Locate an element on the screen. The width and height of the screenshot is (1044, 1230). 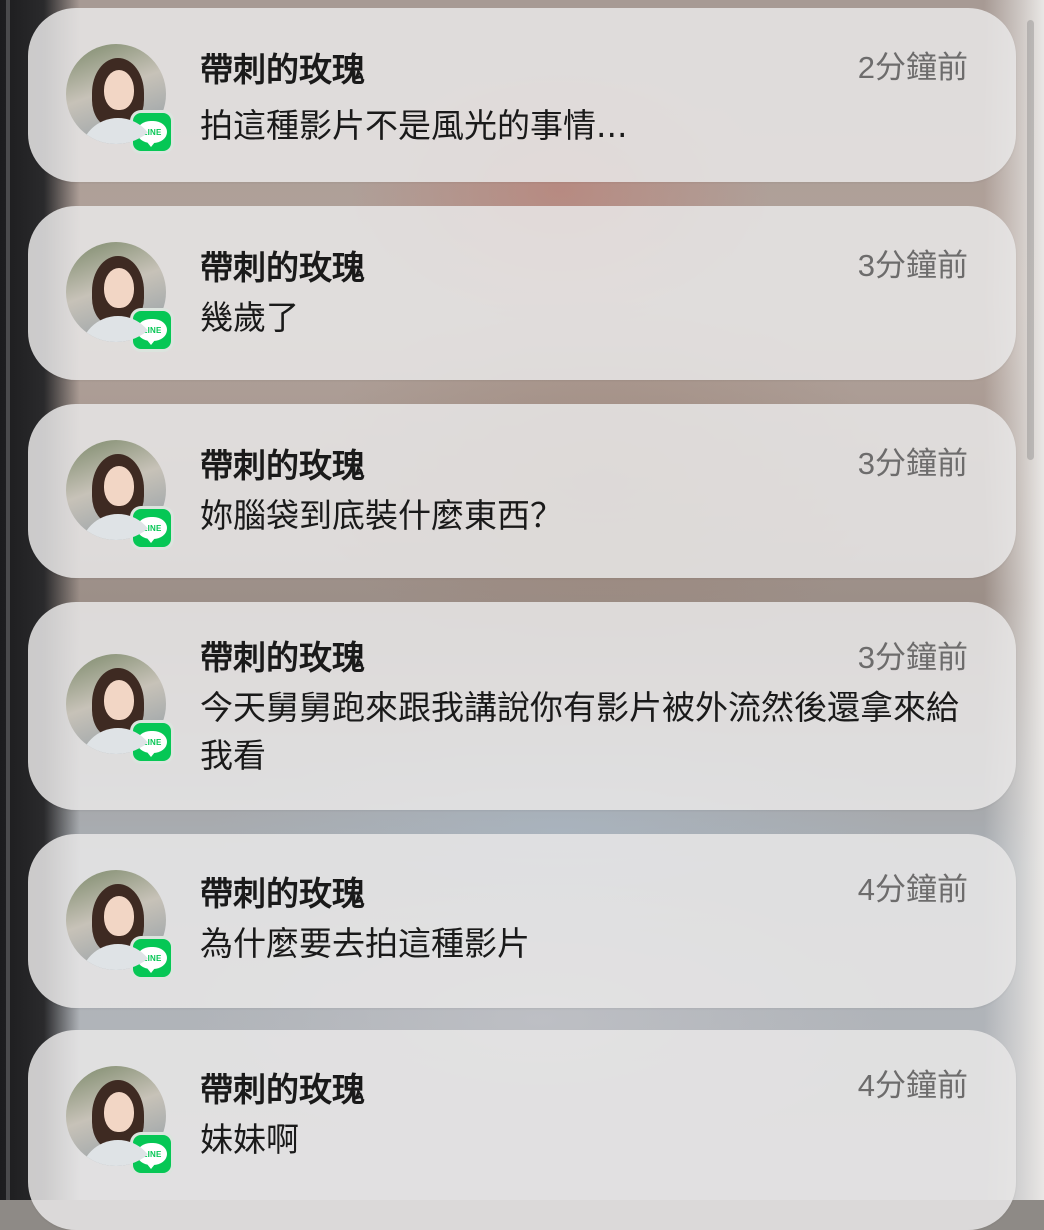
notification-card: LINE 帶刺的玫瑰 3分鐘前 妳腦袋到底裝什麼東西？ is located at coordinates (522, 491).